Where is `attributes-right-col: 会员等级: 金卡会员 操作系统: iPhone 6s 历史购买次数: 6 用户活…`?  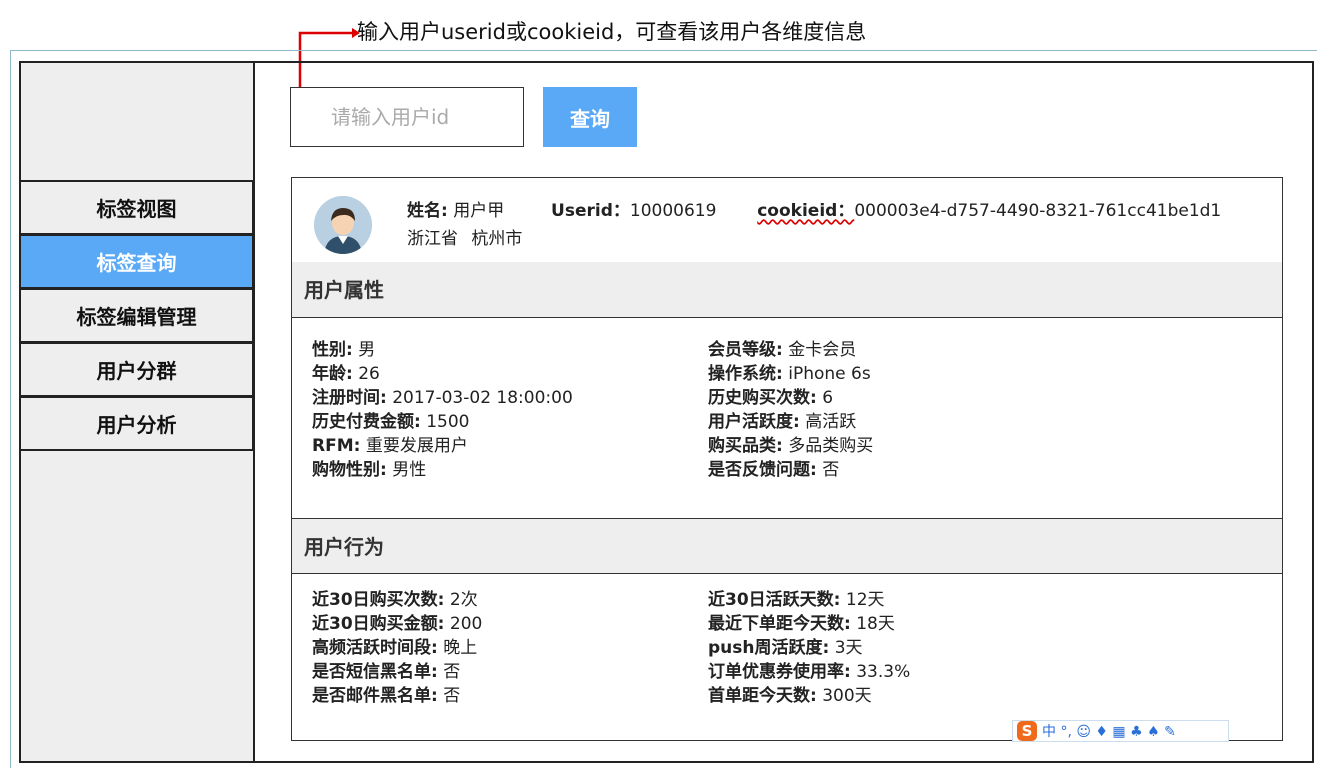 attributes-right-col: 会员等级: 金卡会员 操作系统: iPhone 6s 历史购买次数: 6 用户活… is located at coordinates (790, 410).